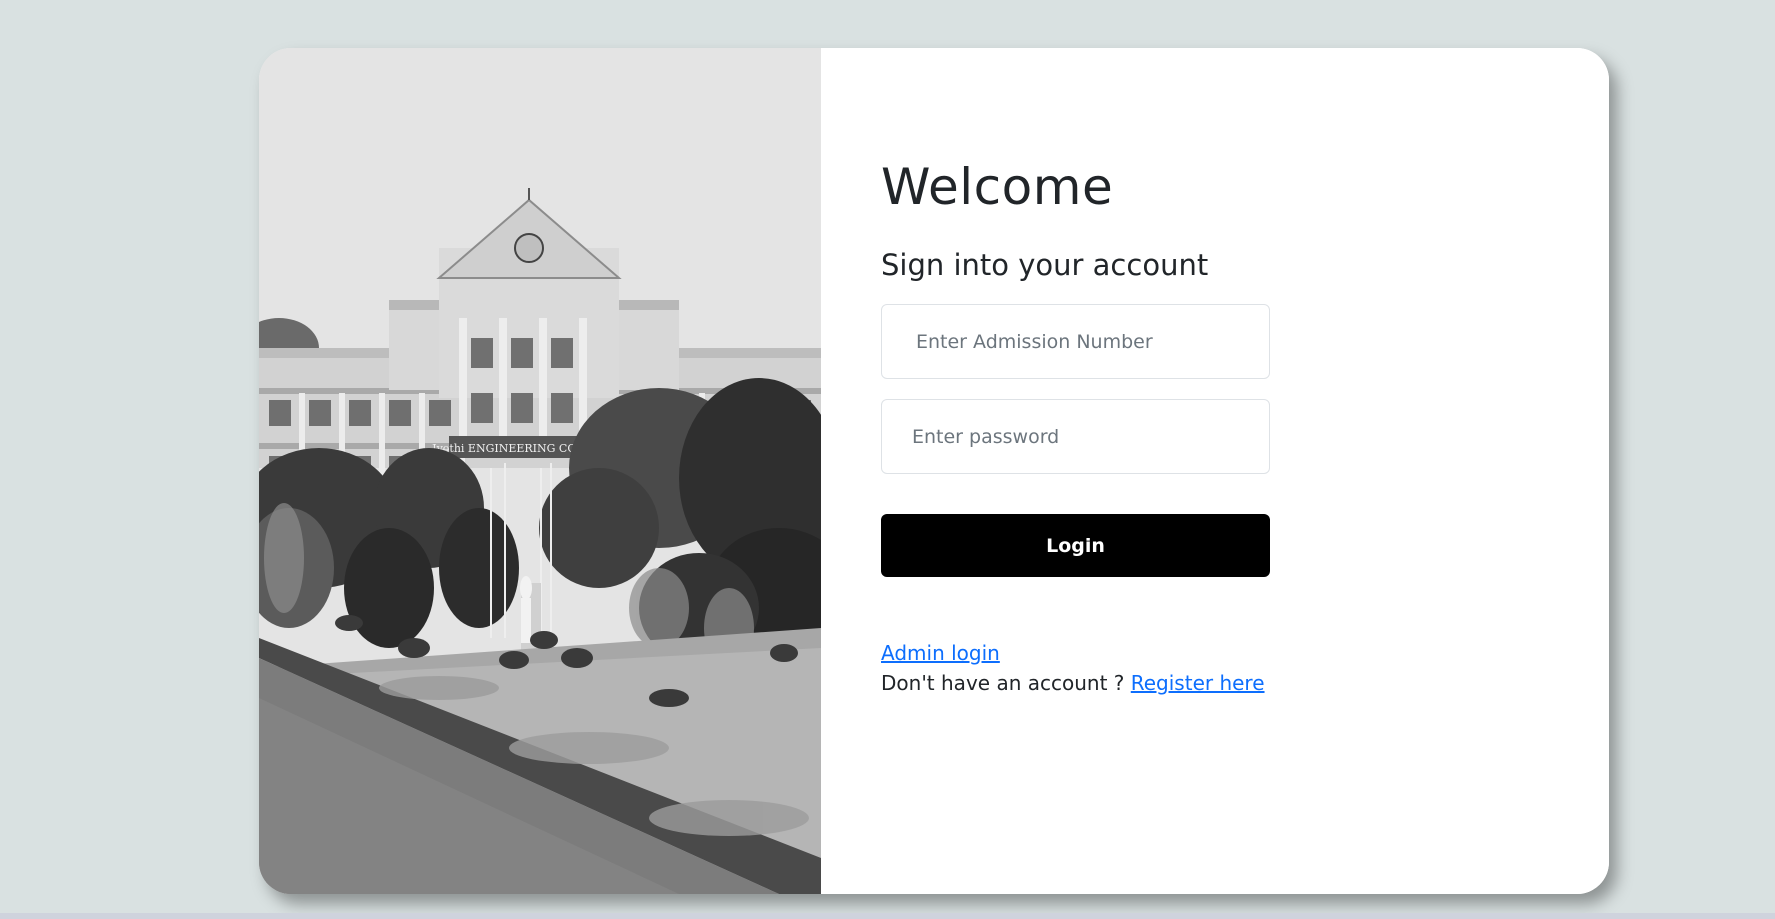  Describe the element at coordinates (1198, 683) in the screenshot. I see `register-link: Register here` at that location.